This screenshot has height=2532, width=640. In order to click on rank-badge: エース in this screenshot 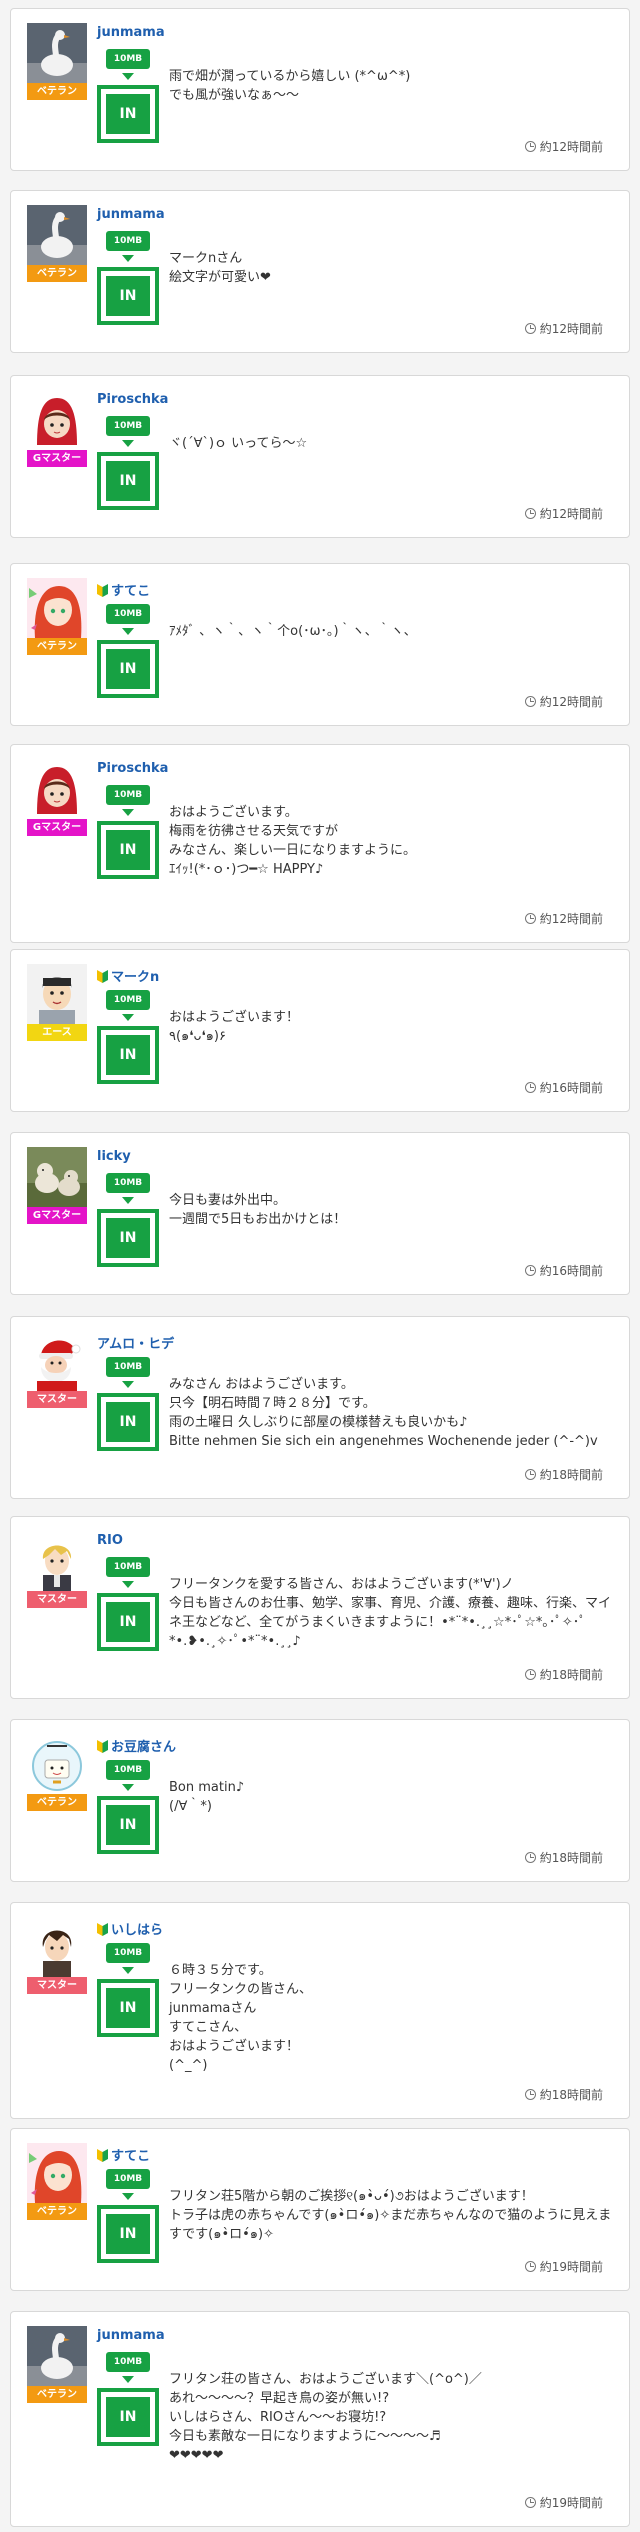, I will do `click(57, 1032)`.